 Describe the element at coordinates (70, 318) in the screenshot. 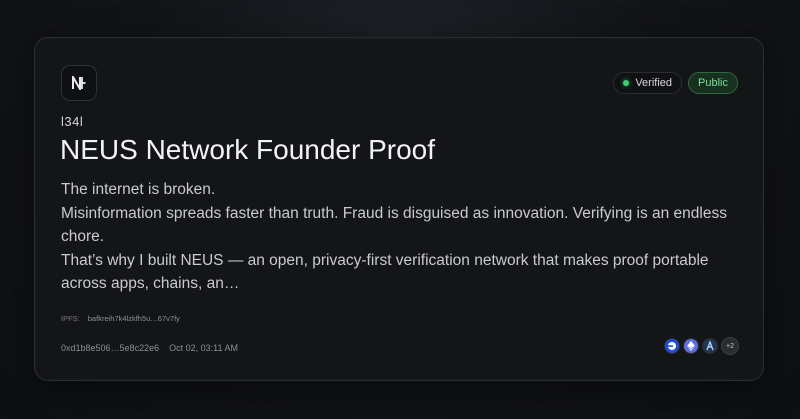

I see `ipfs-label: IPFS:` at that location.